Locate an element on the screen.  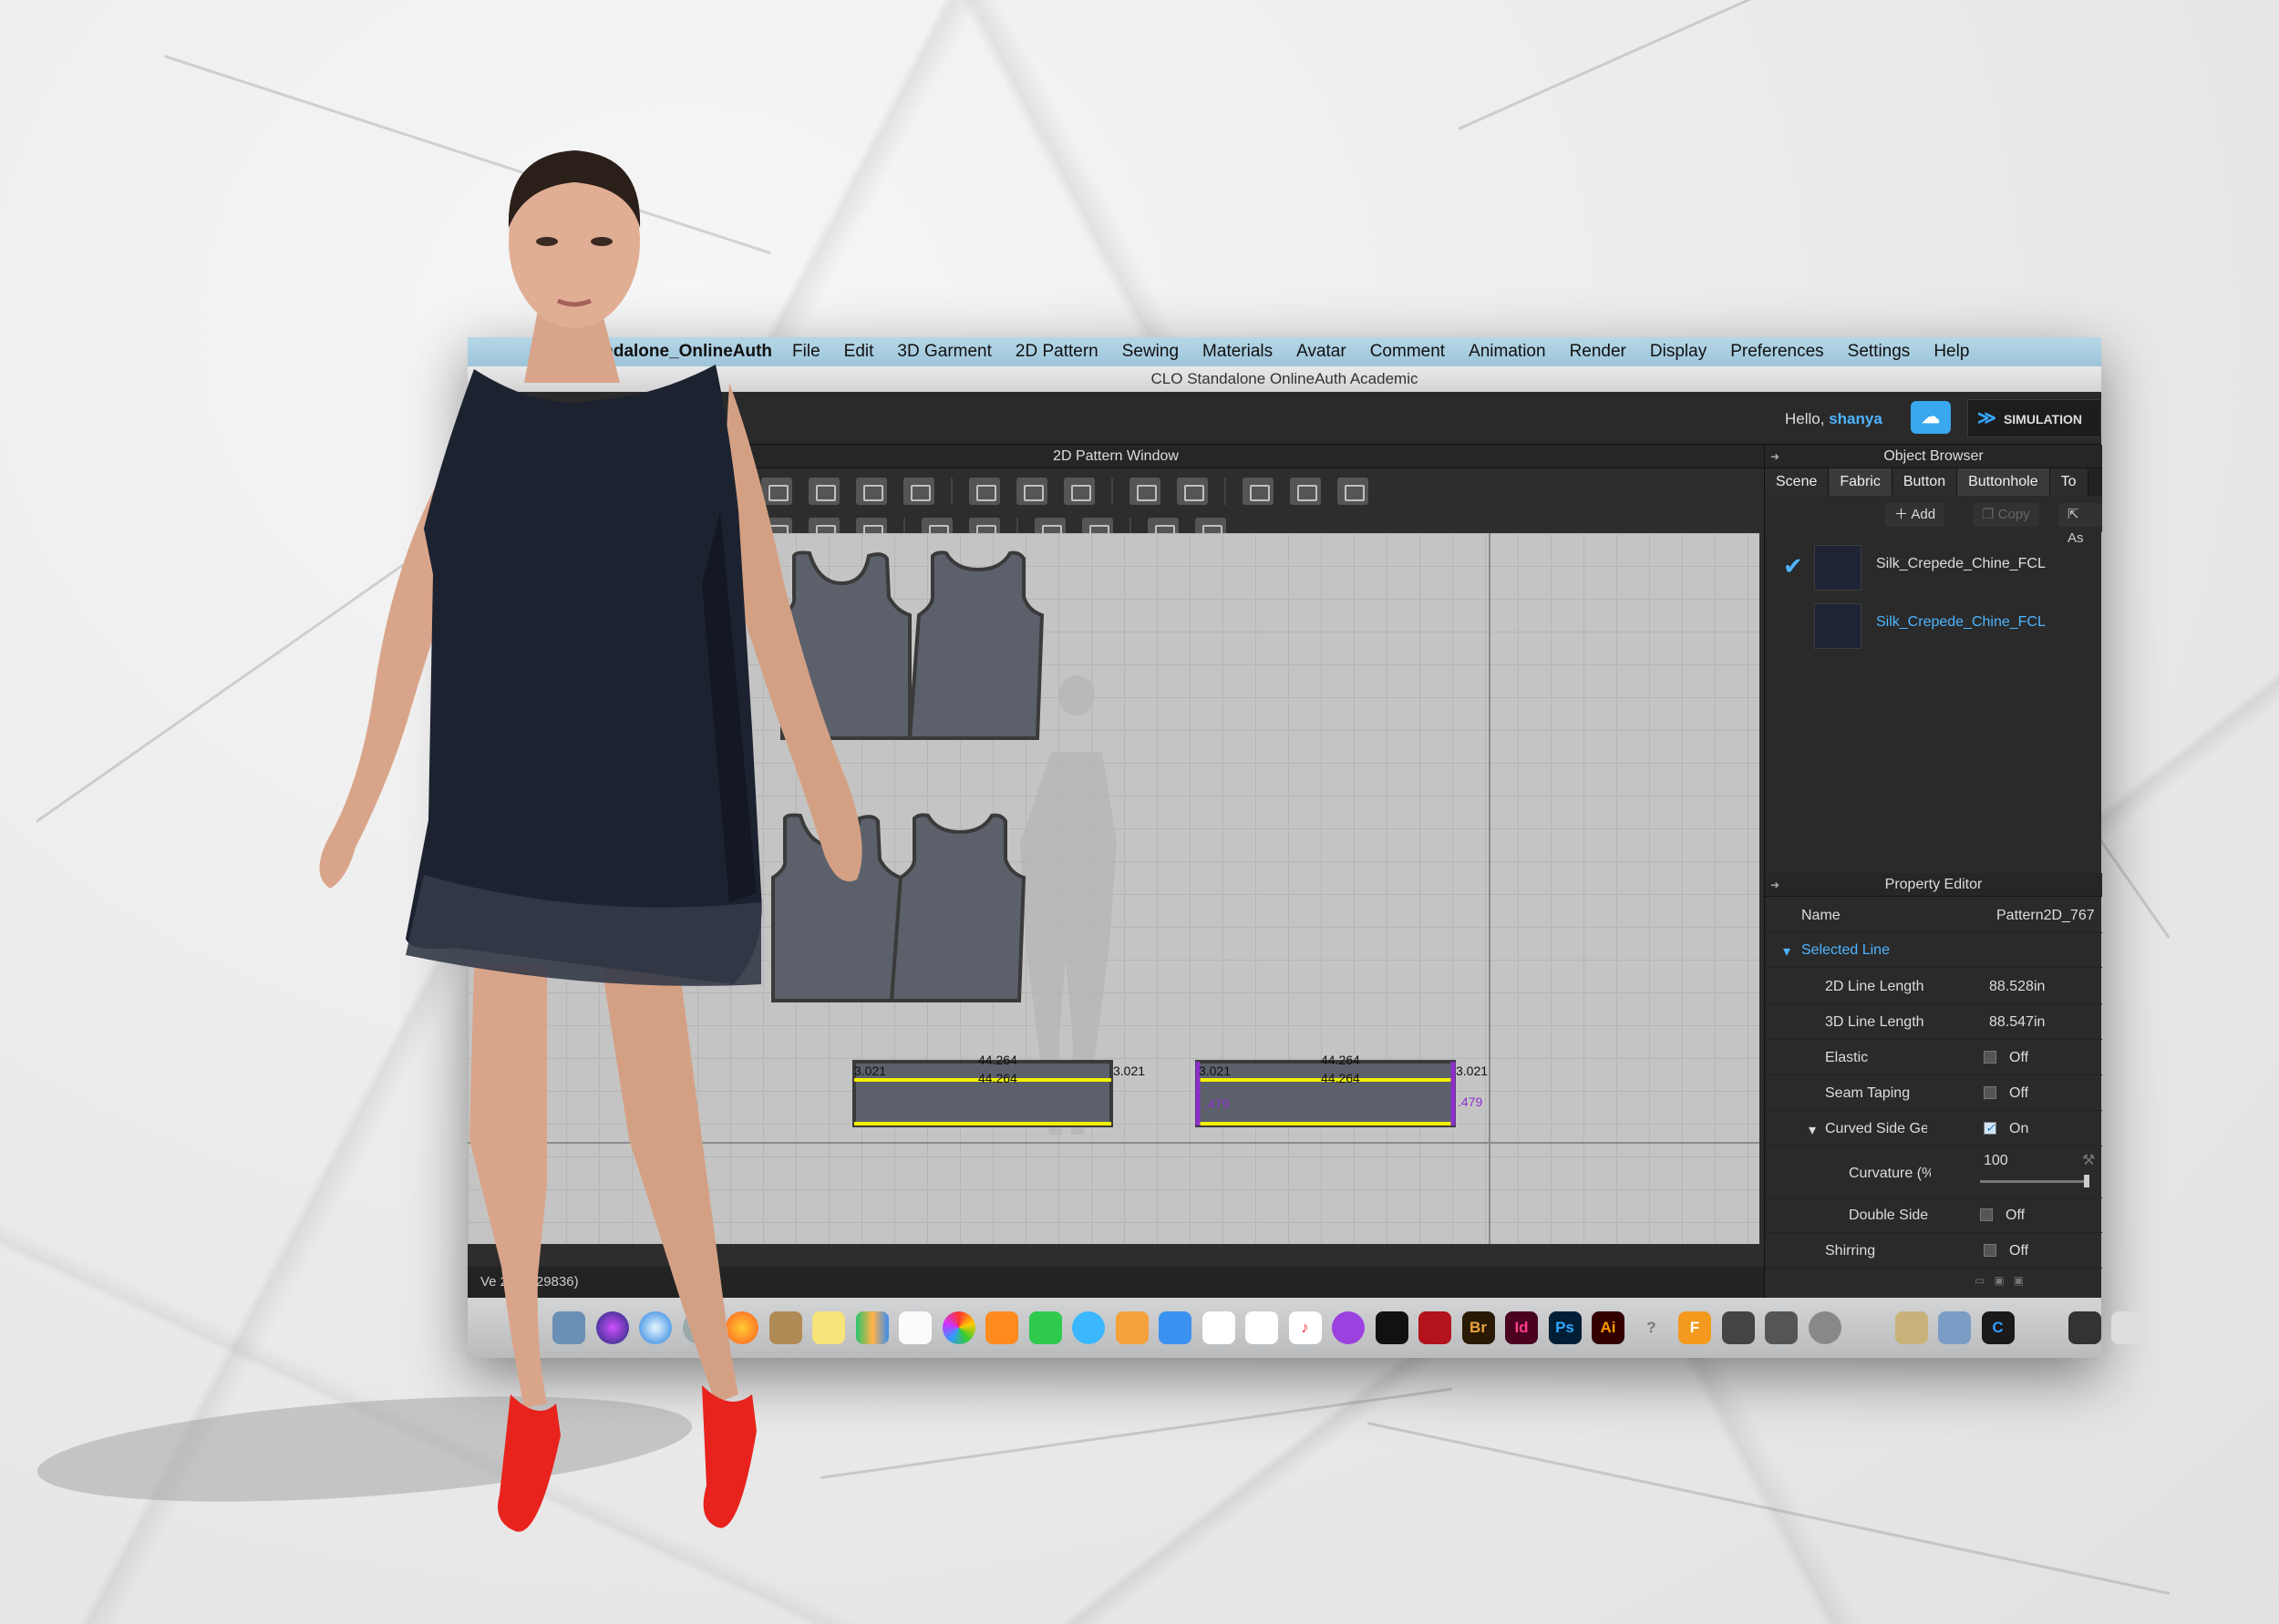
menu-3d-garment: 3D Garment is located at coordinates (944, 352).